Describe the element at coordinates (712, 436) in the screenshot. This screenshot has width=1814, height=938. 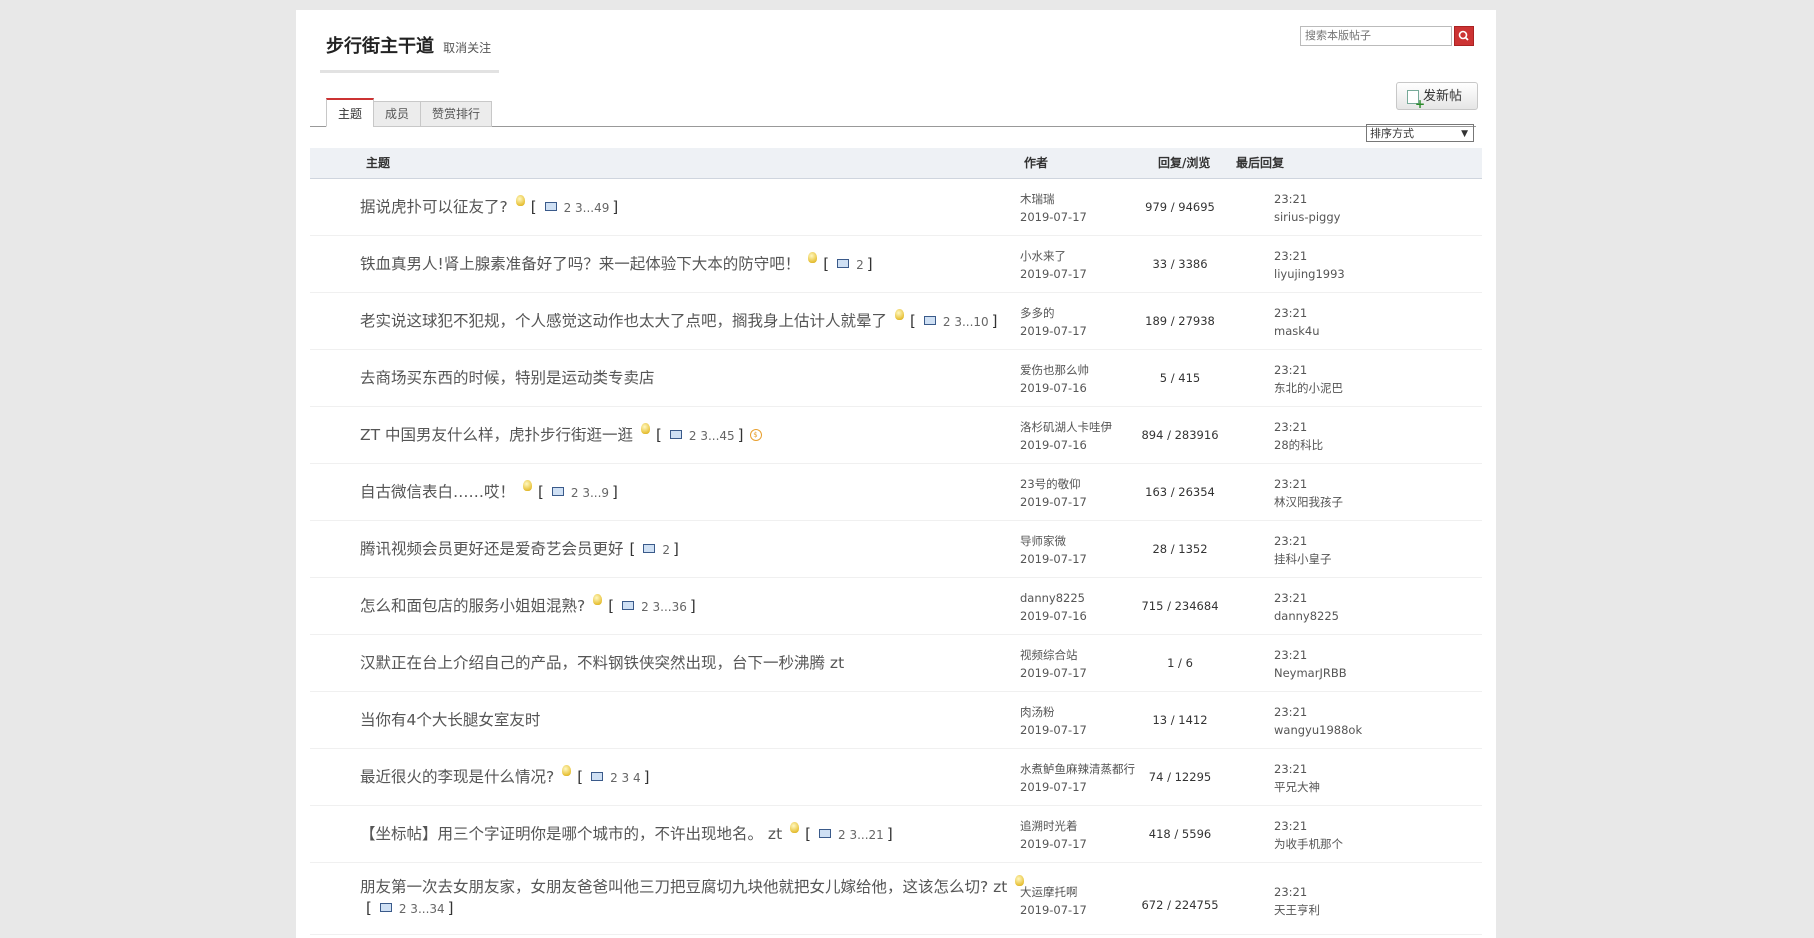
I see `page-numbers: 2 3...45` at that location.